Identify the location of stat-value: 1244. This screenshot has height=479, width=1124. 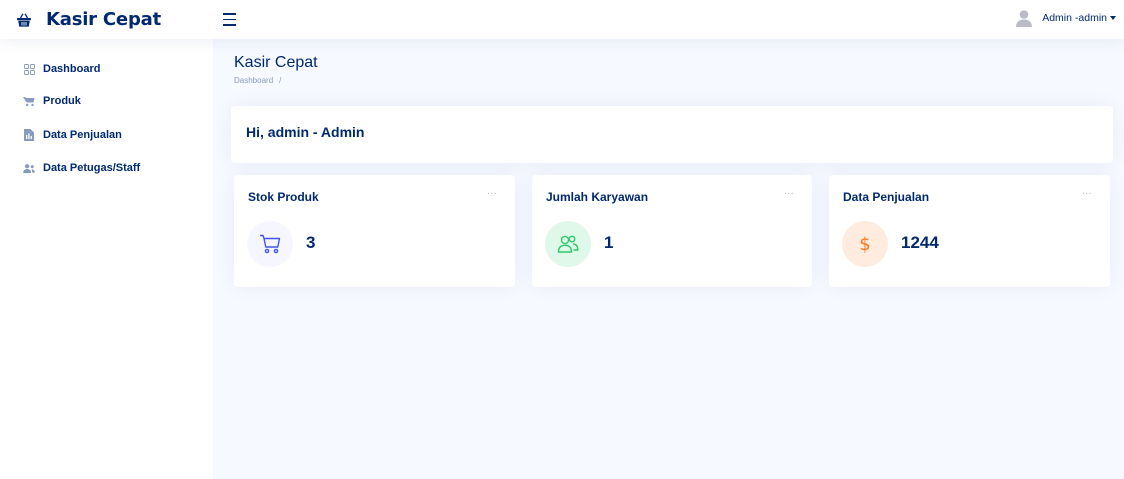
(920, 242).